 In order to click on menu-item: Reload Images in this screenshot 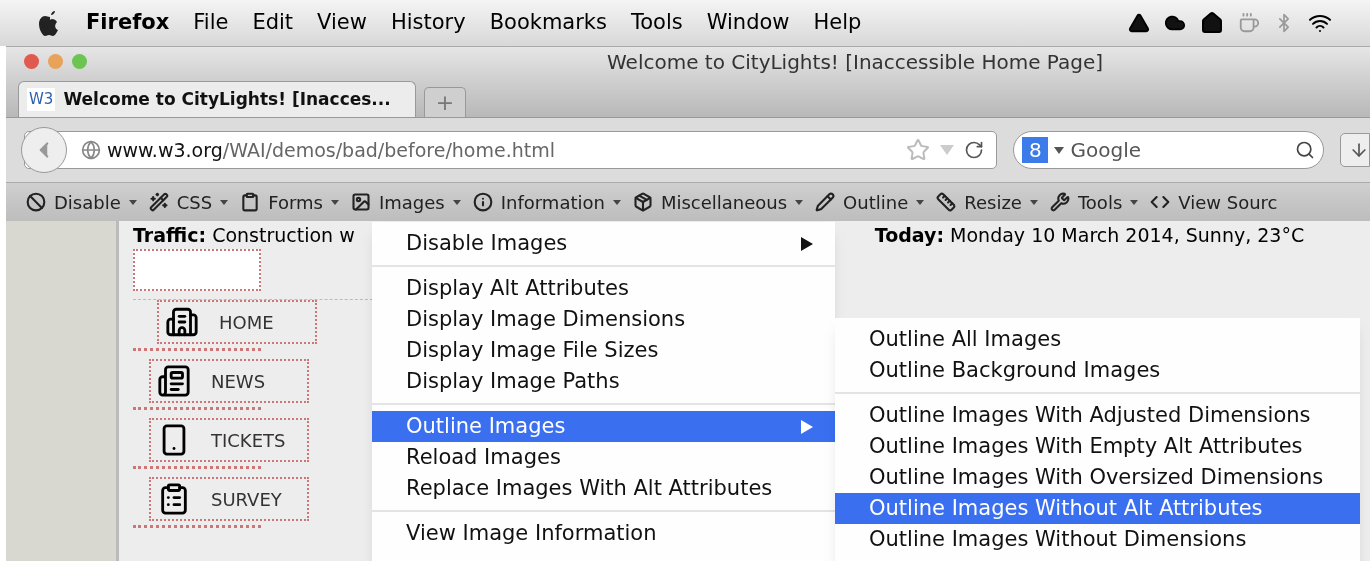, I will do `click(603, 457)`.